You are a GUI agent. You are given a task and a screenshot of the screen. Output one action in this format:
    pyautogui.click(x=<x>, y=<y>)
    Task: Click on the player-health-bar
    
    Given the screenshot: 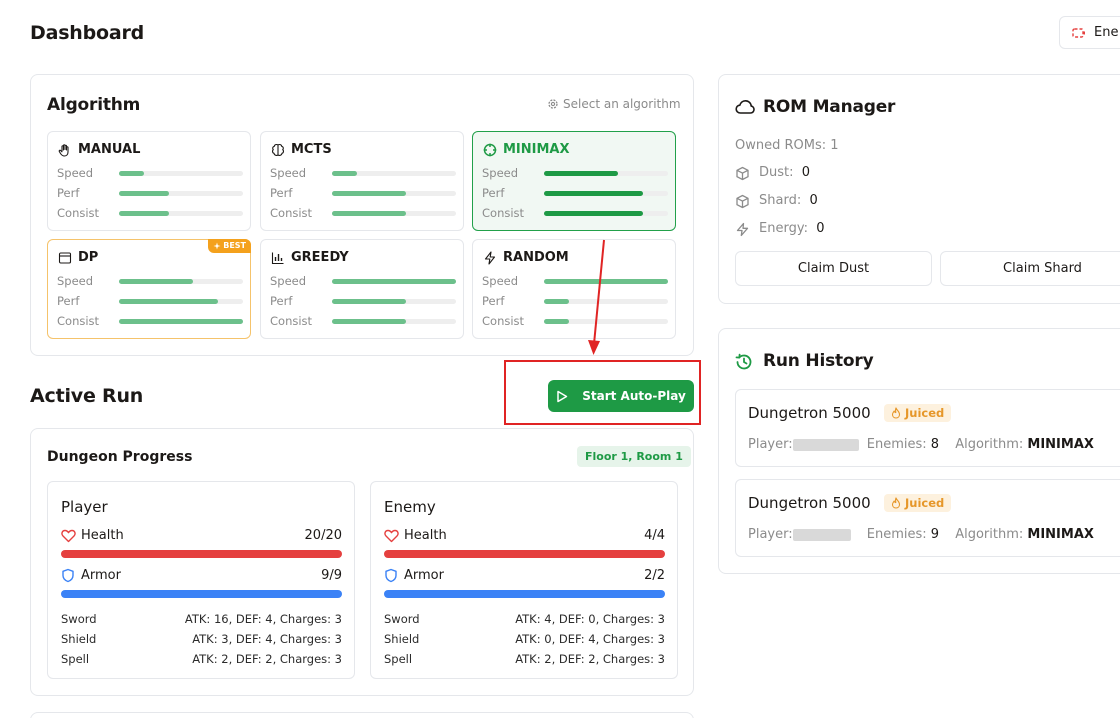 What is the action you would take?
    pyautogui.click(x=201, y=554)
    